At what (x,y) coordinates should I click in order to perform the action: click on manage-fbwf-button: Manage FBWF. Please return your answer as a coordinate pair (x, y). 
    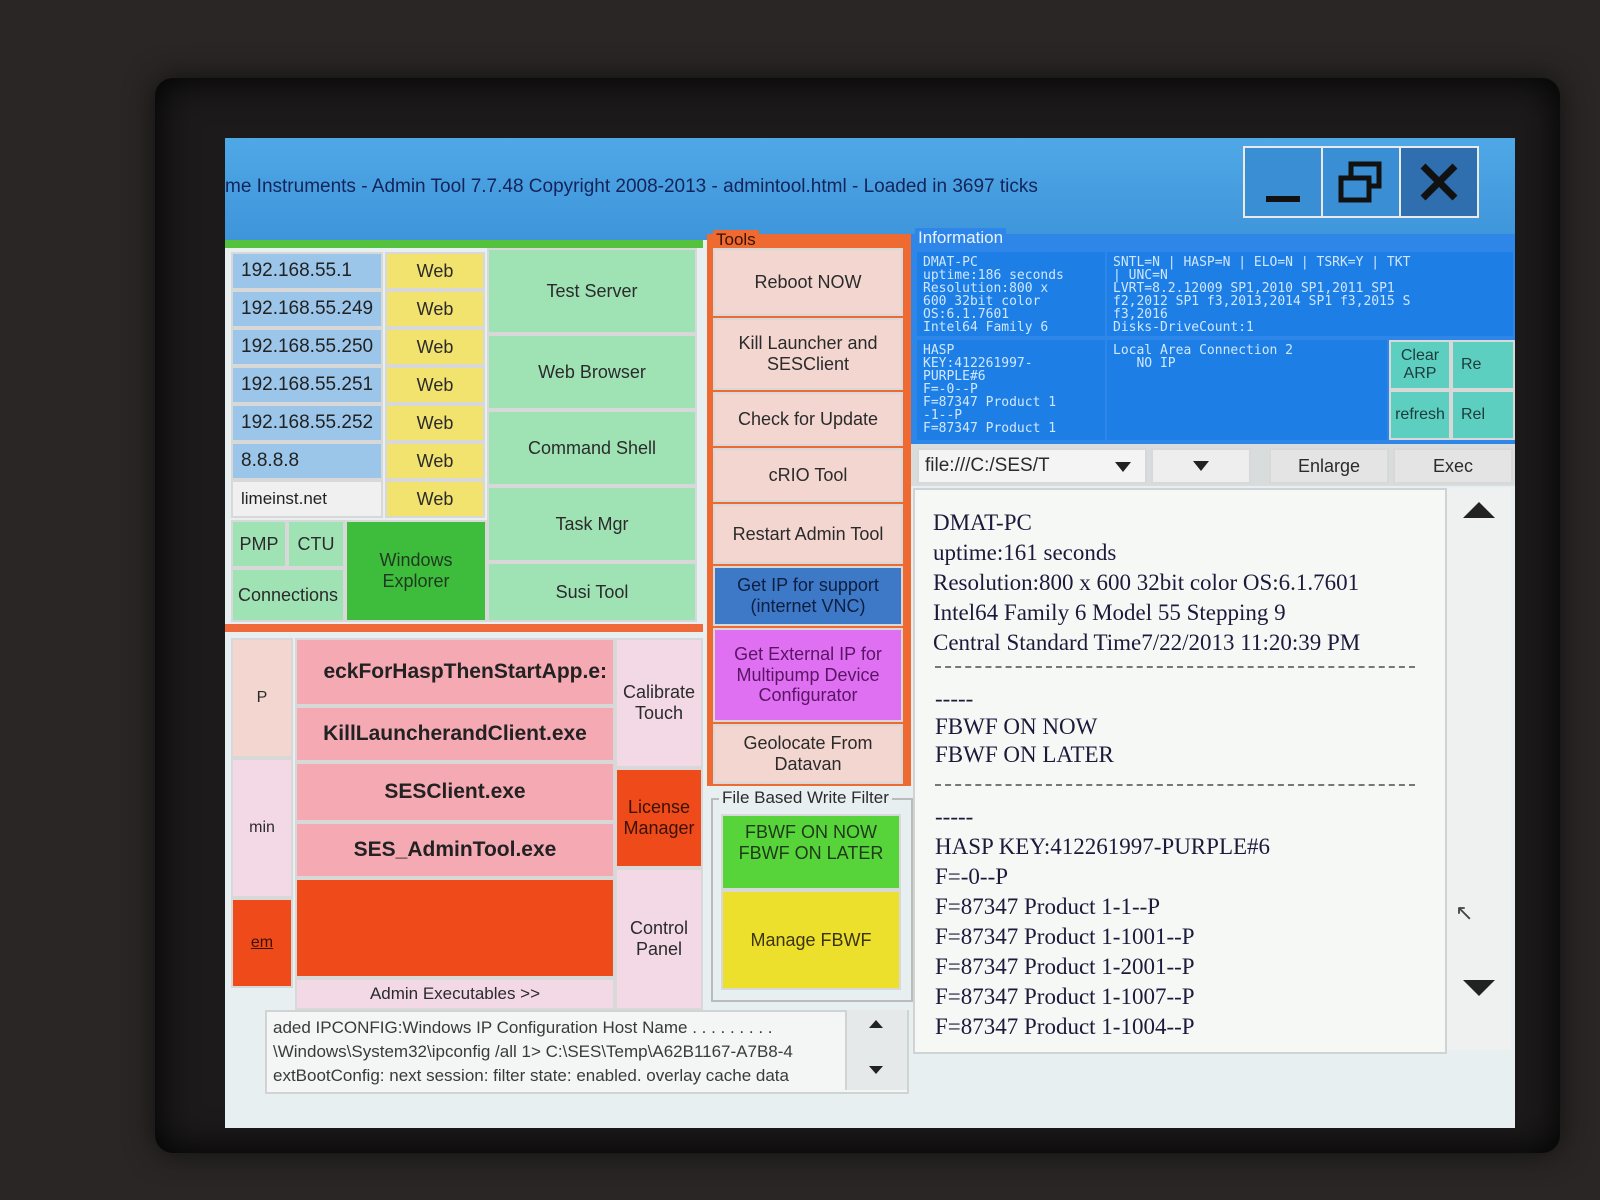
    Looking at the image, I should click on (811, 940).